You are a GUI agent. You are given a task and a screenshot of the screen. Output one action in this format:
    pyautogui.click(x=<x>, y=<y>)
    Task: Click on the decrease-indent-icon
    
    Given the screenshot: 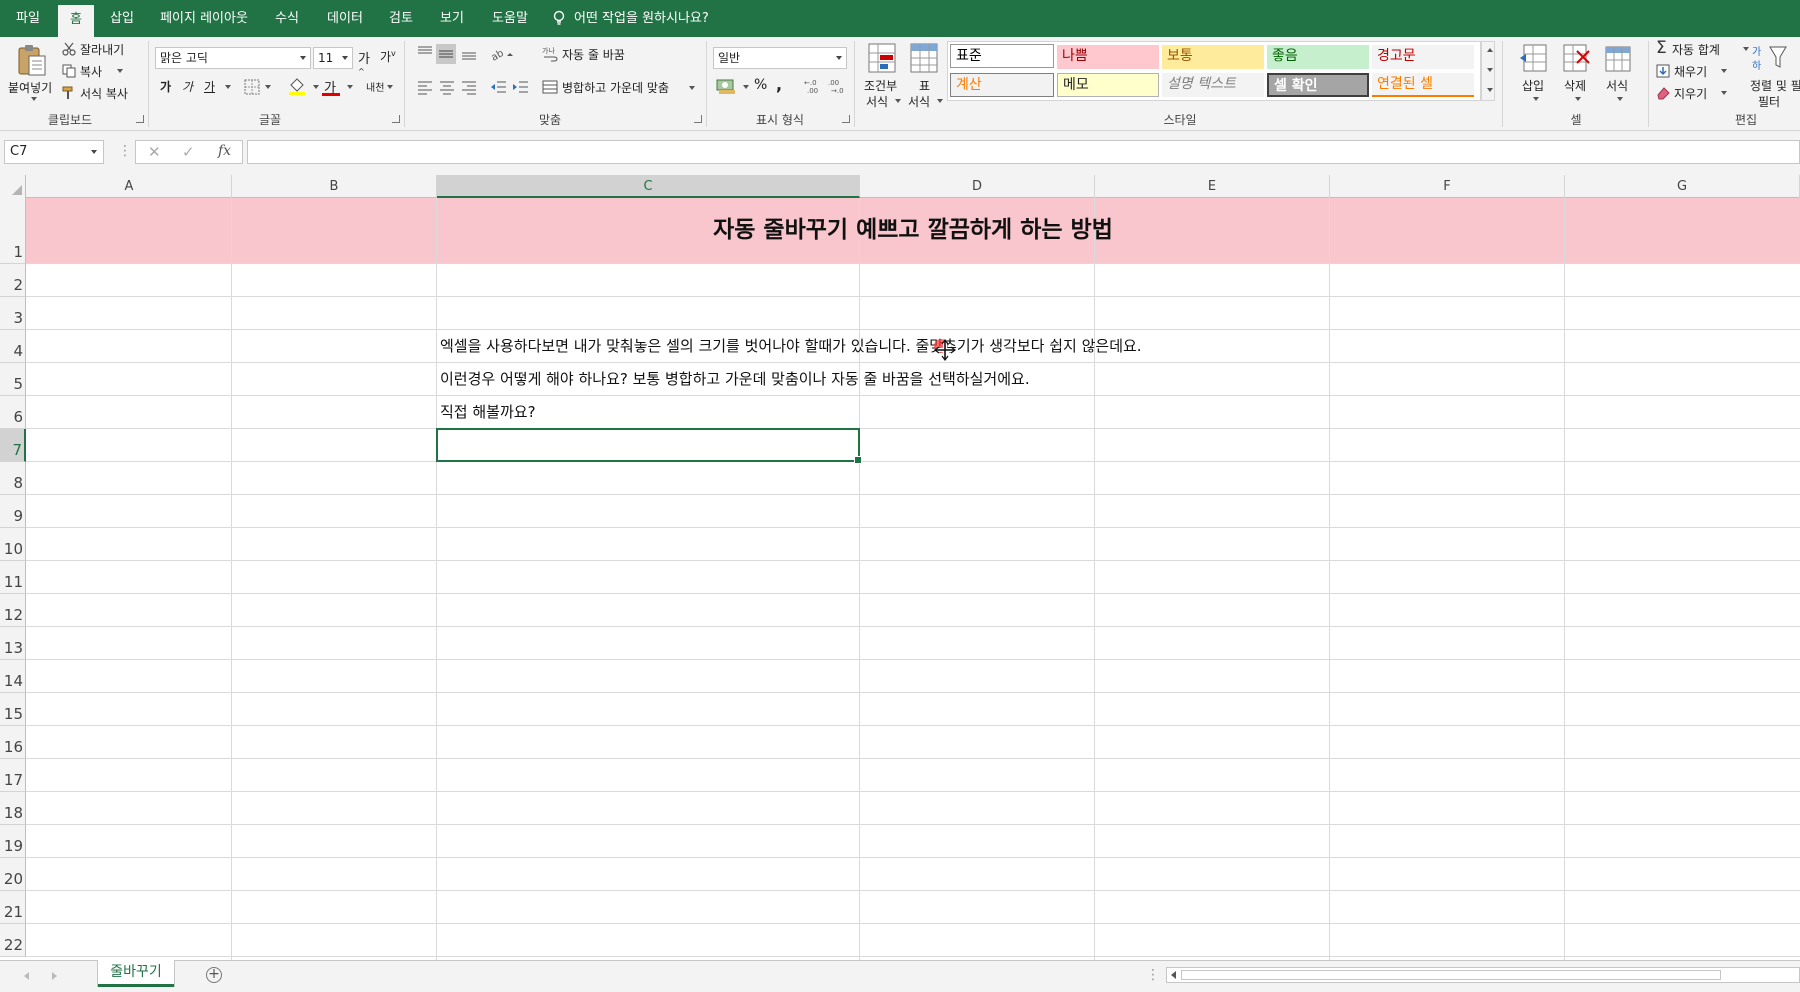 What is the action you would take?
    pyautogui.click(x=499, y=87)
    